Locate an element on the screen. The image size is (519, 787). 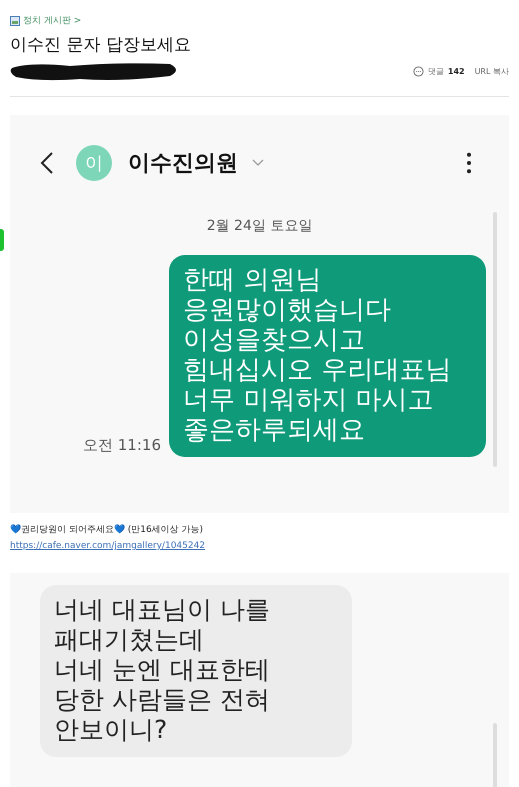
received-message: 너네 대표님이 나를 패대기쳤는데 너네 눈엔 대표한테 당한 사람들은 전혀 안보이니? is located at coordinates (196, 671).